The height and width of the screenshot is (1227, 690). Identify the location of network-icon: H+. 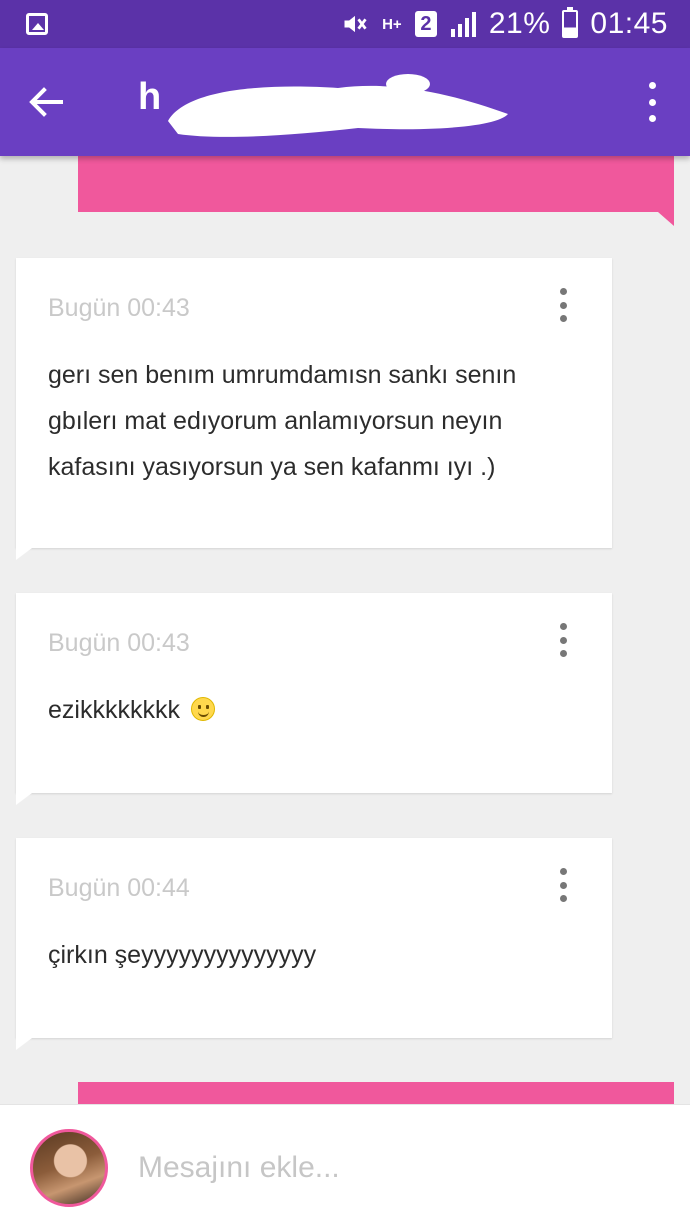
(392, 24).